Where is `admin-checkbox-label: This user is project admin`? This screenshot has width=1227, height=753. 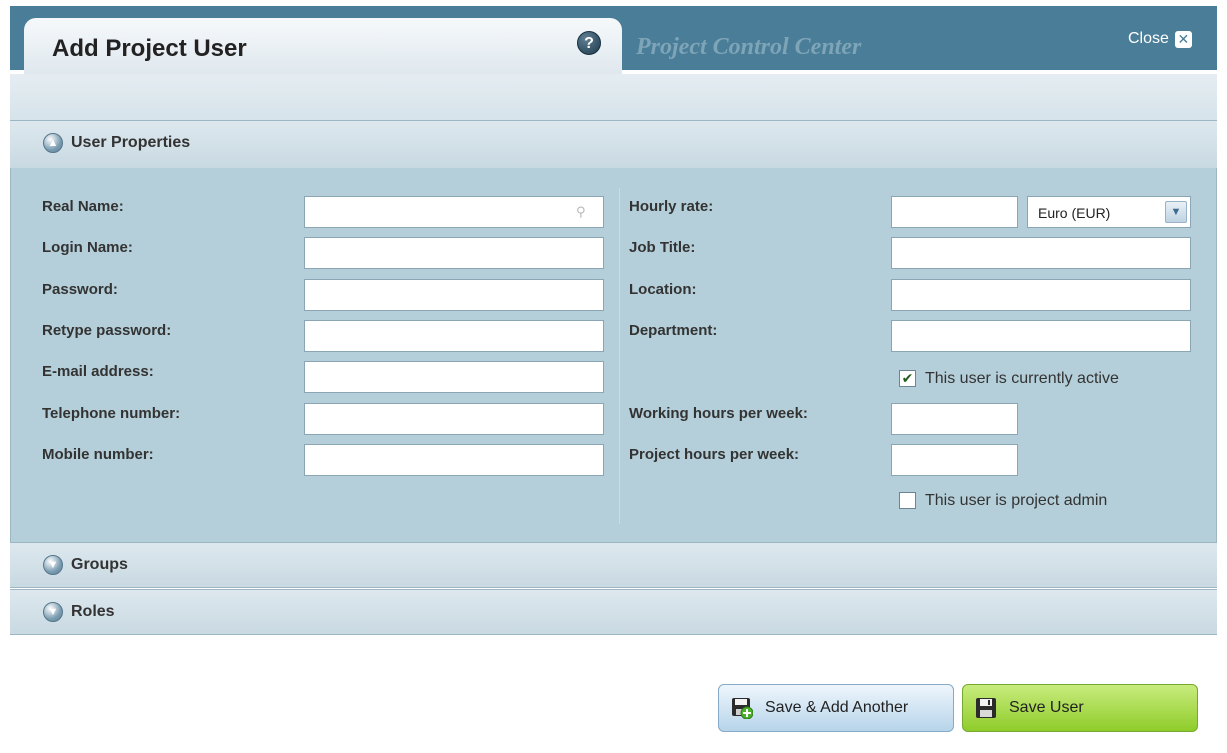
admin-checkbox-label: This user is project admin is located at coordinates (1016, 500).